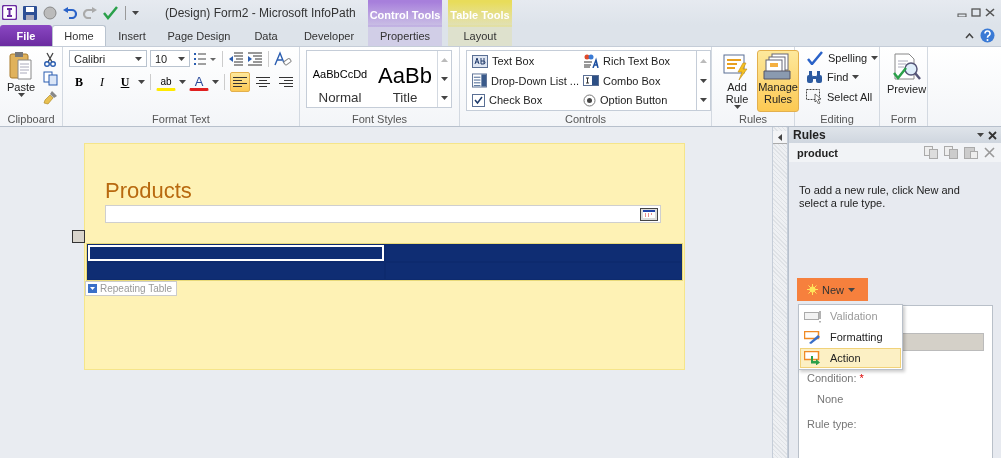 The height and width of the screenshot is (458, 1001). Describe the element at coordinates (830, 399) in the screenshot. I see `condition-value: None` at that location.